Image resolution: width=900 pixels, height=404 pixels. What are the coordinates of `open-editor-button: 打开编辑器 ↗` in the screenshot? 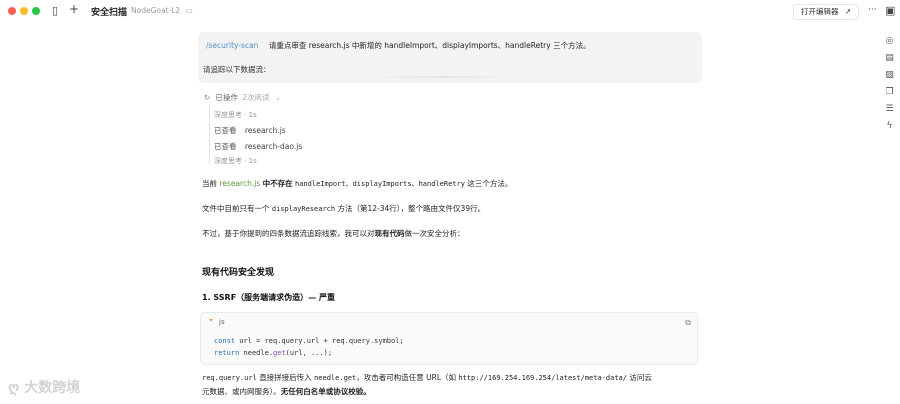 It's located at (826, 12).